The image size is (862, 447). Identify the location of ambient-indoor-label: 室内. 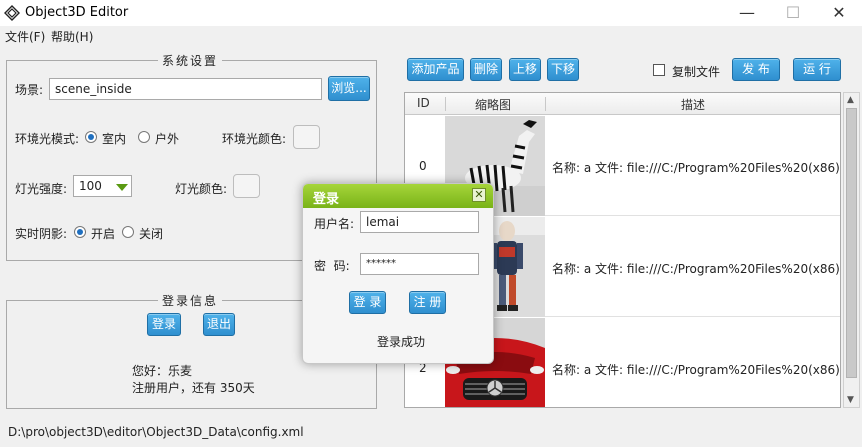
(114, 139).